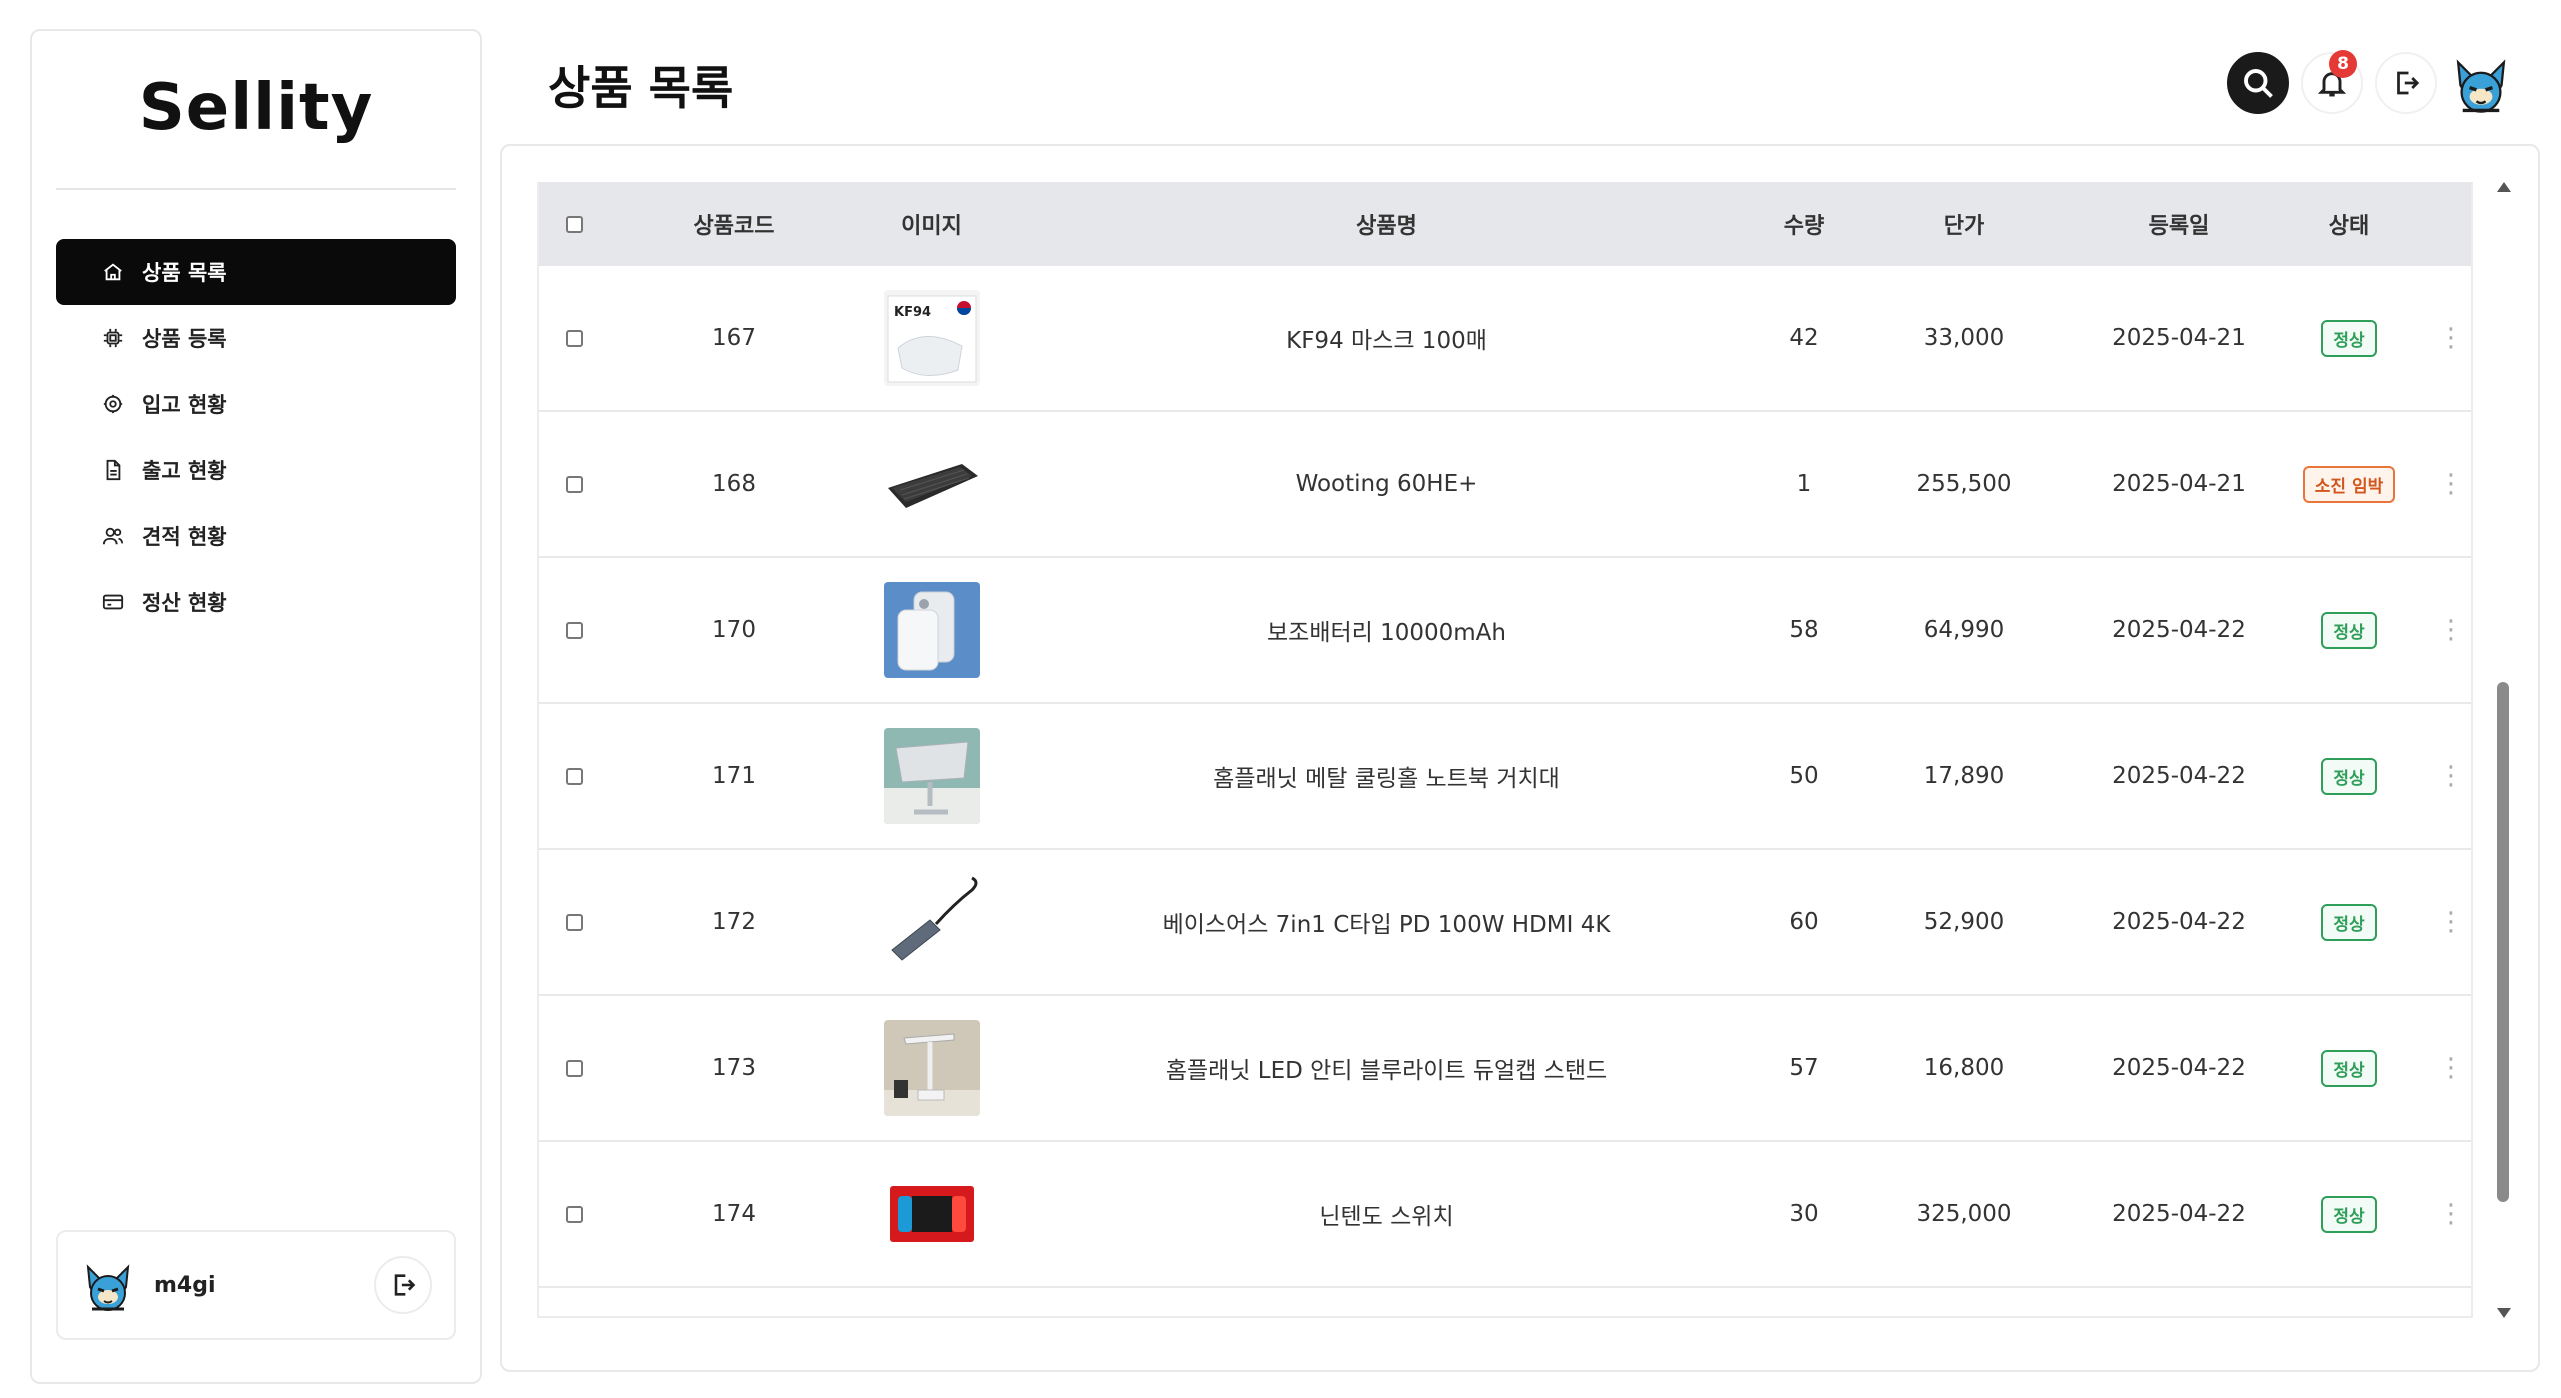 This screenshot has height=1398, width=2561. Describe the element at coordinates (256, 108) in the screenshot. I see `brand-logo: Sellity` at that location.